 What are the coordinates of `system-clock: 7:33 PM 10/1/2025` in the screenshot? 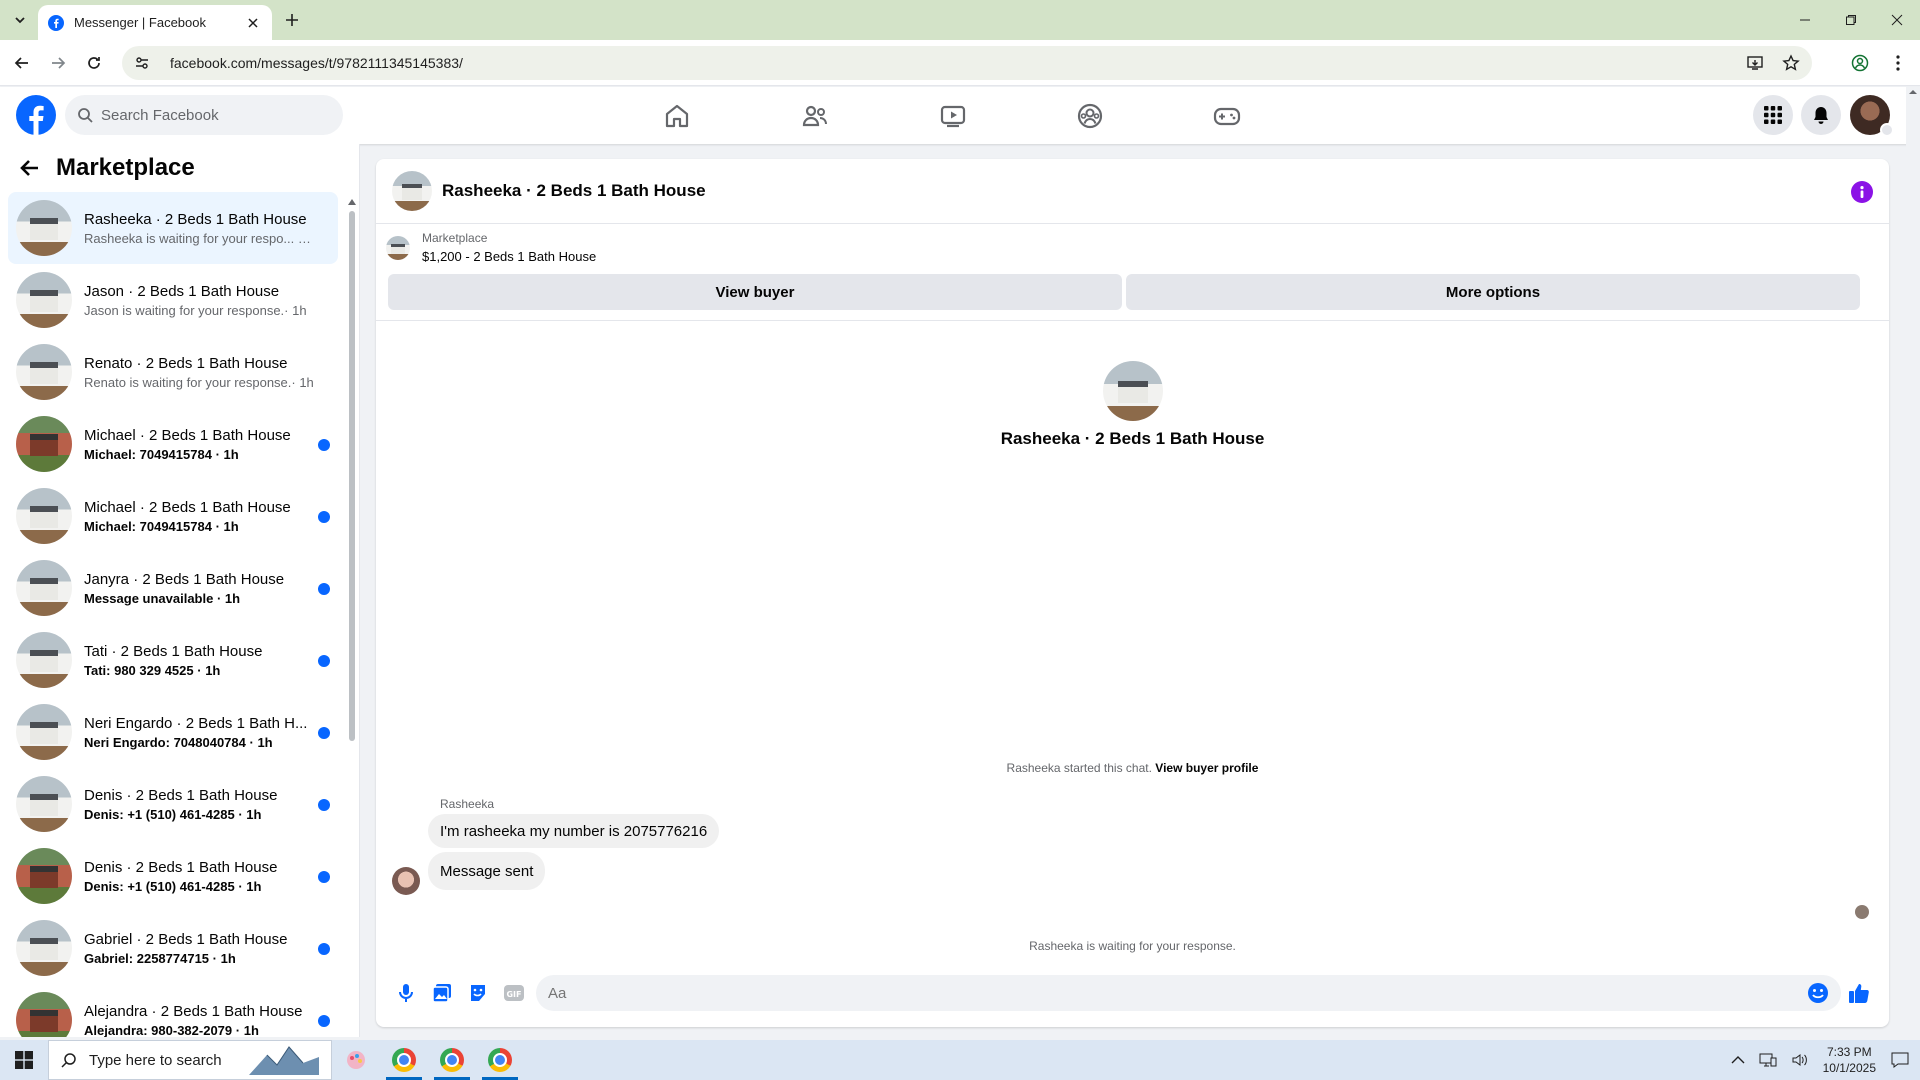 It's located at (1849, 1060).